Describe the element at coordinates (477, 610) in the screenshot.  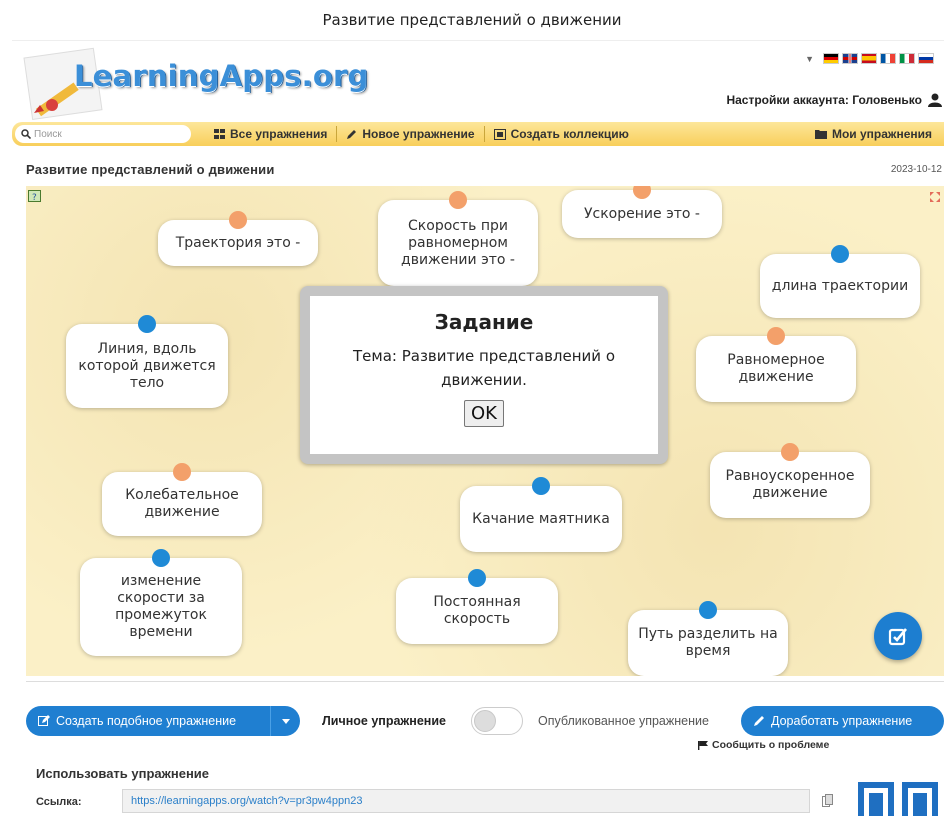
I see `card-text: Постоянная скорость` at that location.